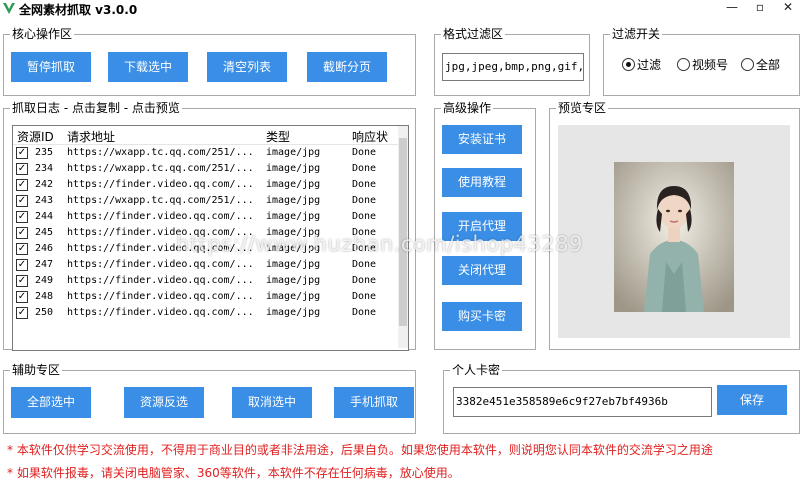  What do you see at coordinates (747, 64) in the screenshot?
I see `radio-all` at bounding box center [747, 64].